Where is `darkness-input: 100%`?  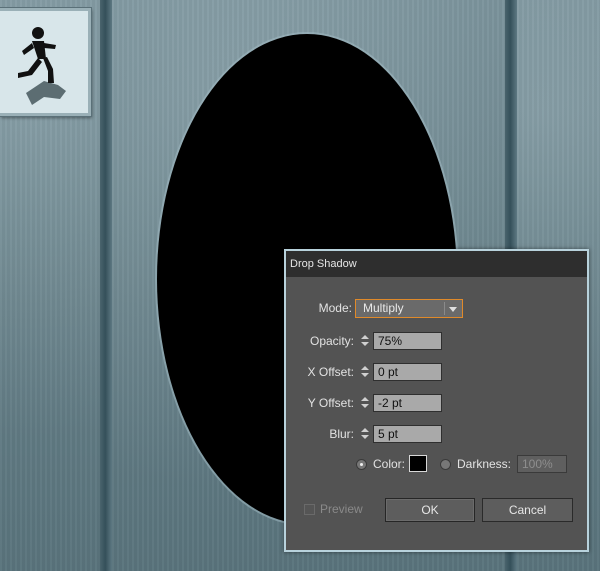 darkness-input: 100% is located at coordinates (542, 464).